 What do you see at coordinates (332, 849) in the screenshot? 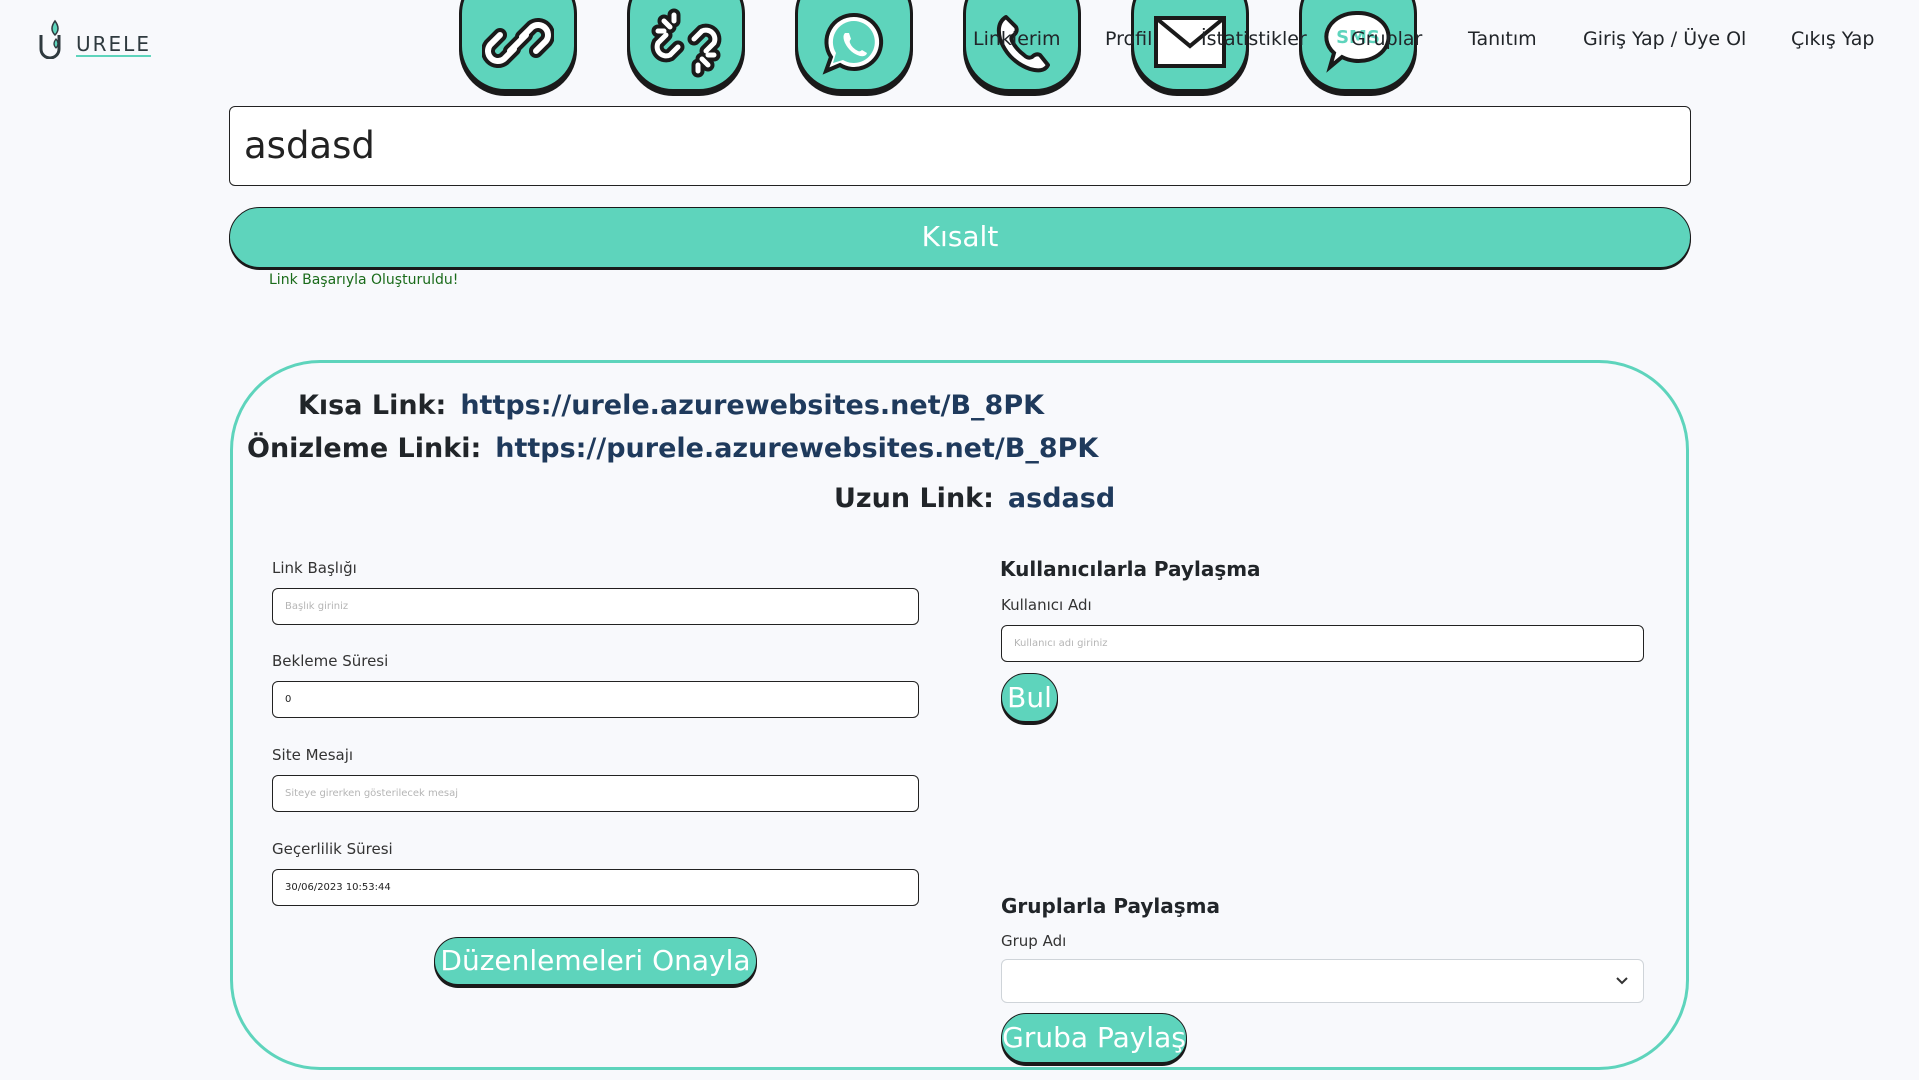
I see `validity-label: Geçerlilik Süresi` at bounding box center [332, 849].